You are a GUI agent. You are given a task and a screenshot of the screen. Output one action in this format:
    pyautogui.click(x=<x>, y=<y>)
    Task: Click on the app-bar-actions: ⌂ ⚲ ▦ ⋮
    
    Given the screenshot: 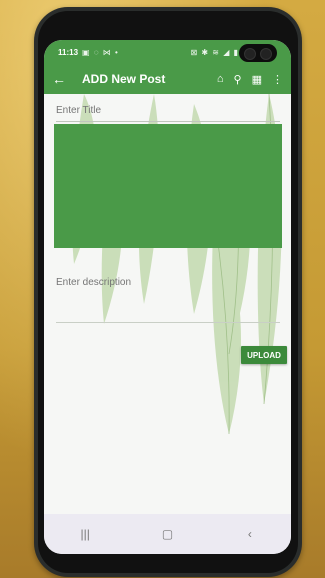 What is the action you would take?
    pyautogui.click(x=250, y=79)
    